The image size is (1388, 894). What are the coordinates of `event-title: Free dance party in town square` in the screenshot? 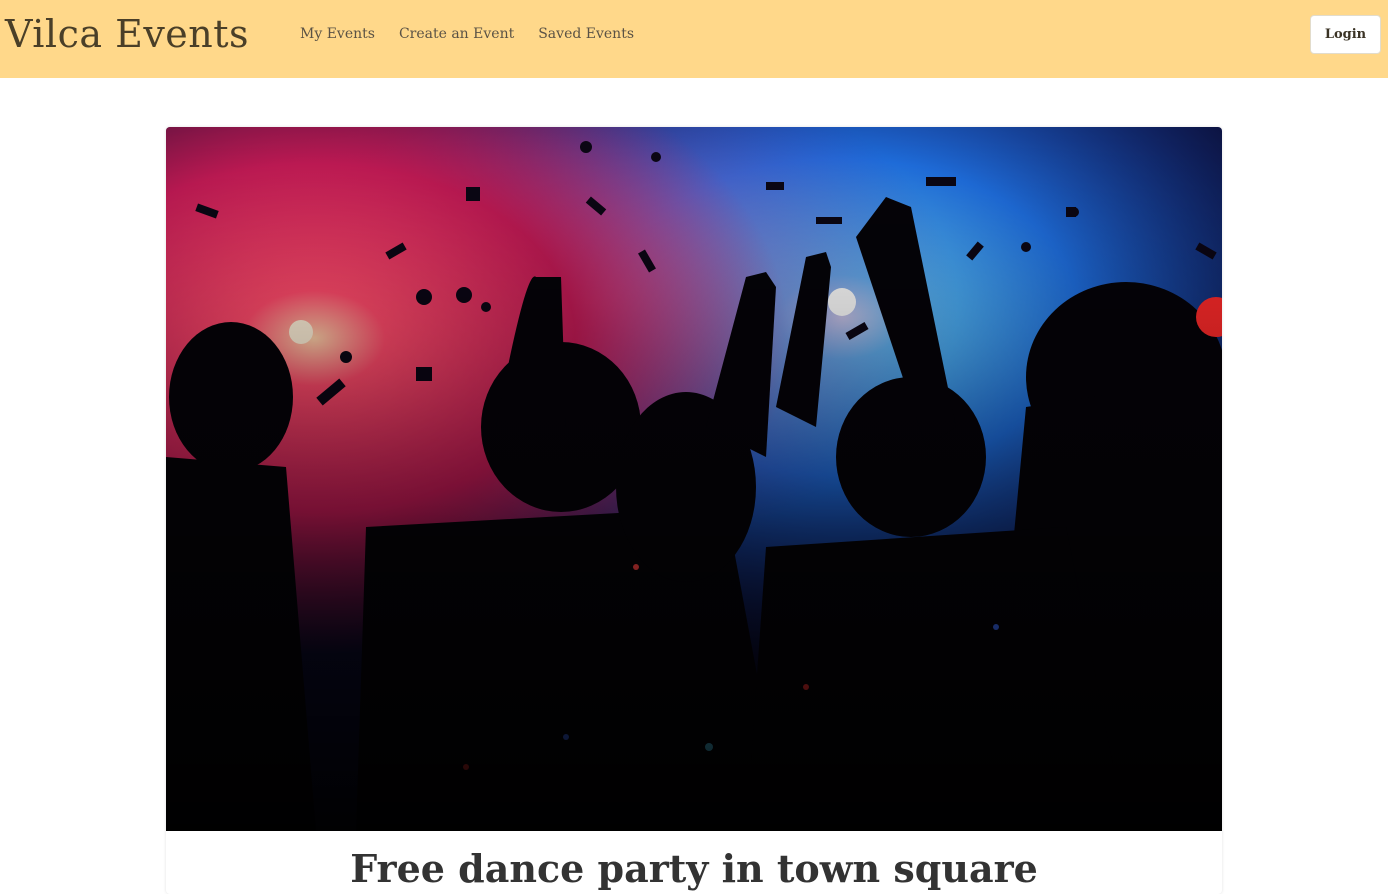 It's located at (694, 868).